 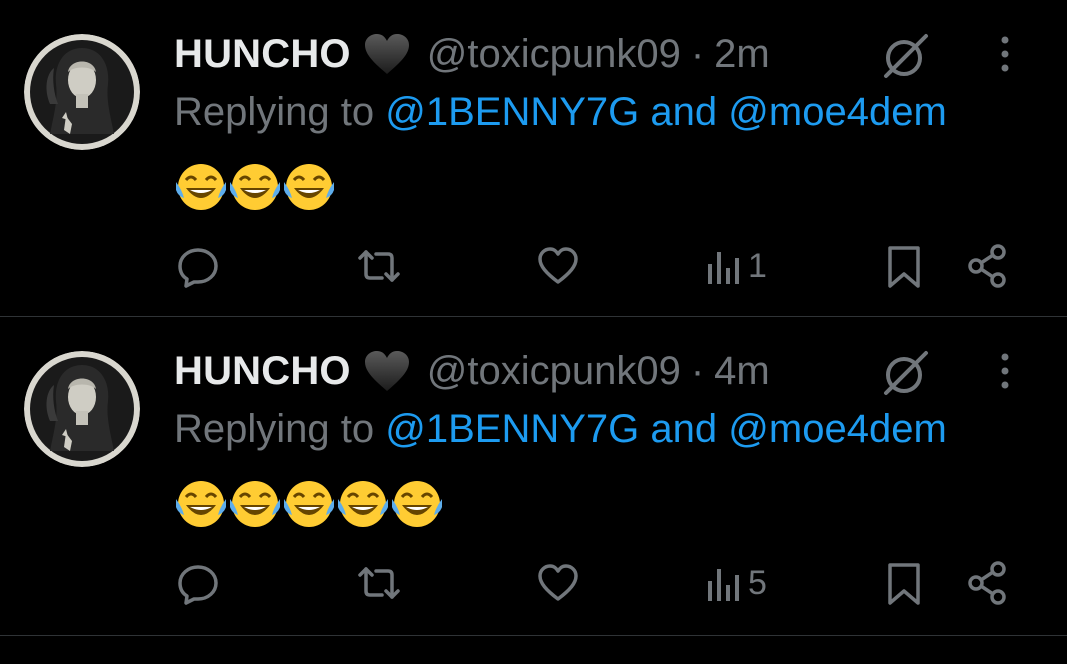 I want to click on tweet-header: HUNCHO @toxicpunk09 · 2m, so click(x=472, y=54).